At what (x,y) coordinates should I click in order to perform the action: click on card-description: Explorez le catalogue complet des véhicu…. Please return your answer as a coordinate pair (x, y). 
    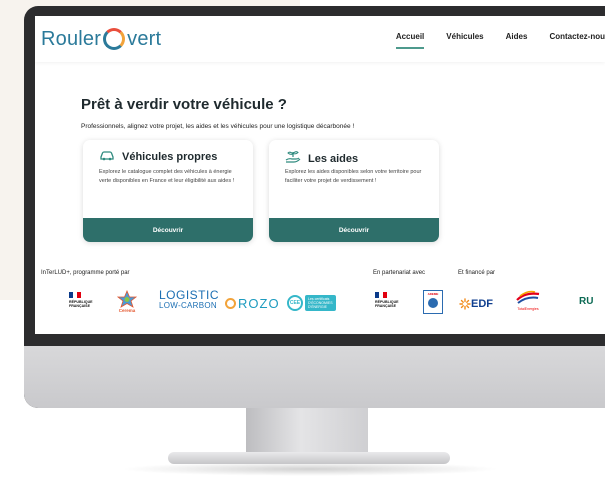
    Looking at the image, I should click on (167, 176).